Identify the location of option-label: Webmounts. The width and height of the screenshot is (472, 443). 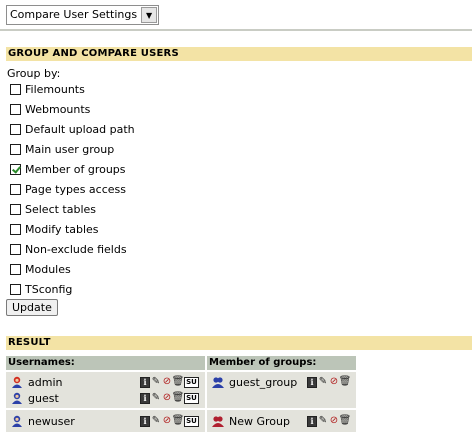
(58, 109).